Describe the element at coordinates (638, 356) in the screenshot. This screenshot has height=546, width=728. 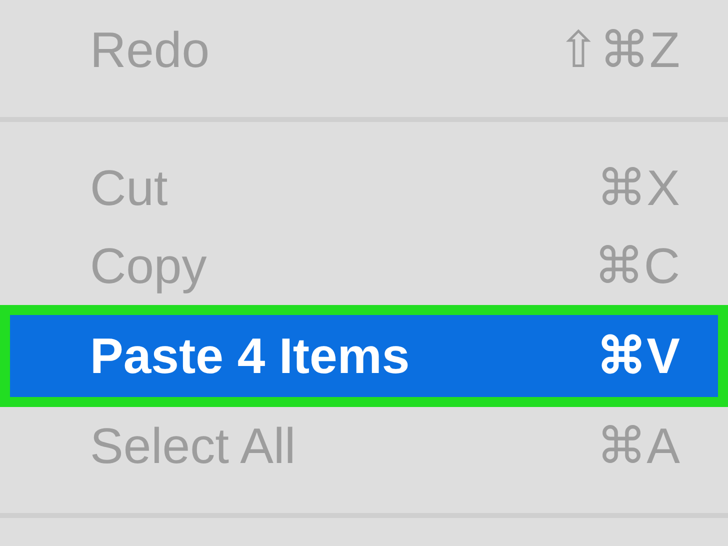
I see `keyboard-shortcut: ⌘V` at that location.